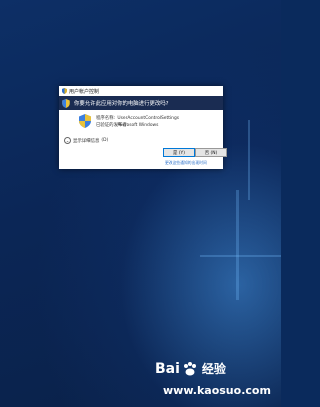 The width and height of the screenshot is (320, 407). What do you see at coordinates (67, 140) in the screenshot?
I see `chevron-down-icon: ⌄` at bounding box center [67, 140].